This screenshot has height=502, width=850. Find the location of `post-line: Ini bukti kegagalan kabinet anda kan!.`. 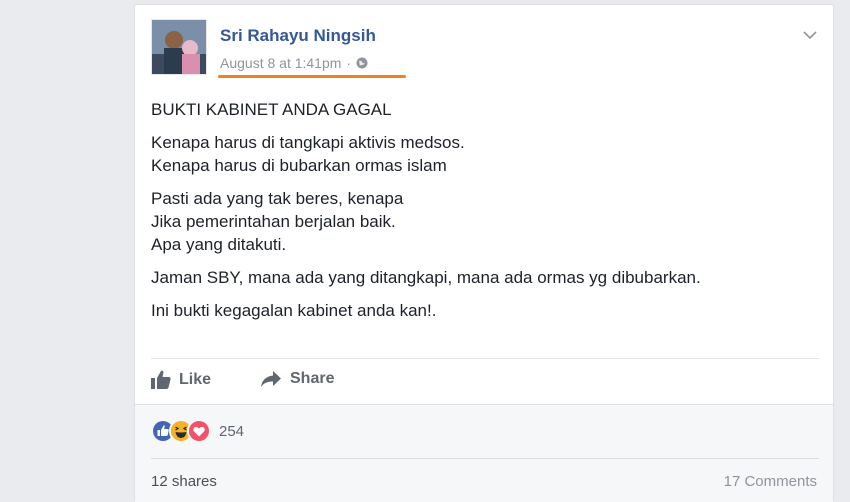

post-line: Ini bukti kegagalan kabinet anda kan!. is located at coordinates (294, 310).